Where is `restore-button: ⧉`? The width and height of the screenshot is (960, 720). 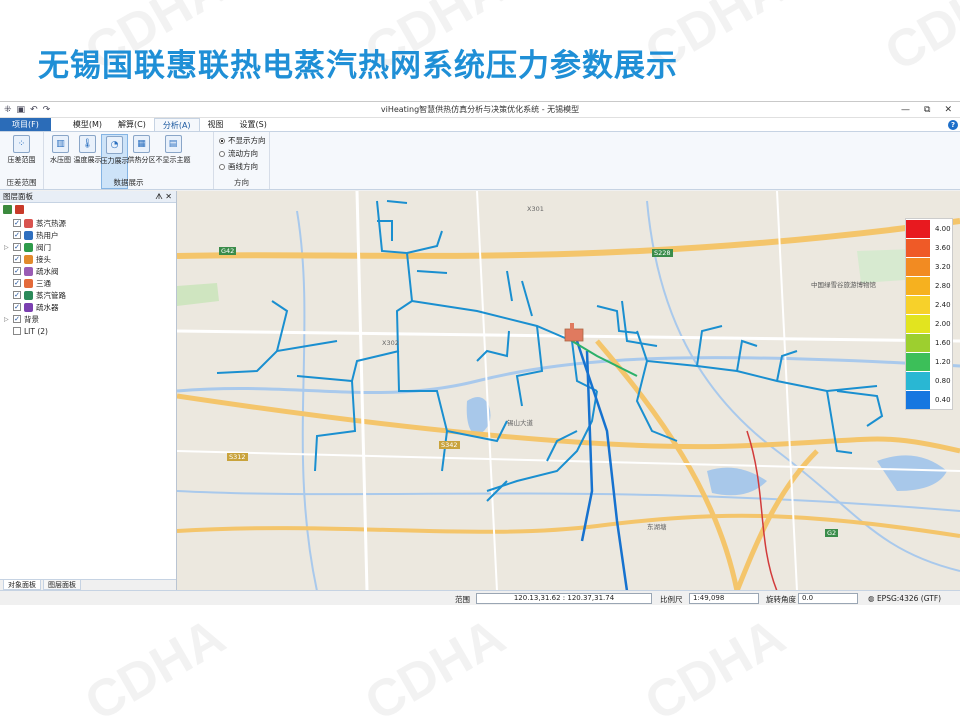 restore-button: ⧉ is located at coordinates (927, 110).